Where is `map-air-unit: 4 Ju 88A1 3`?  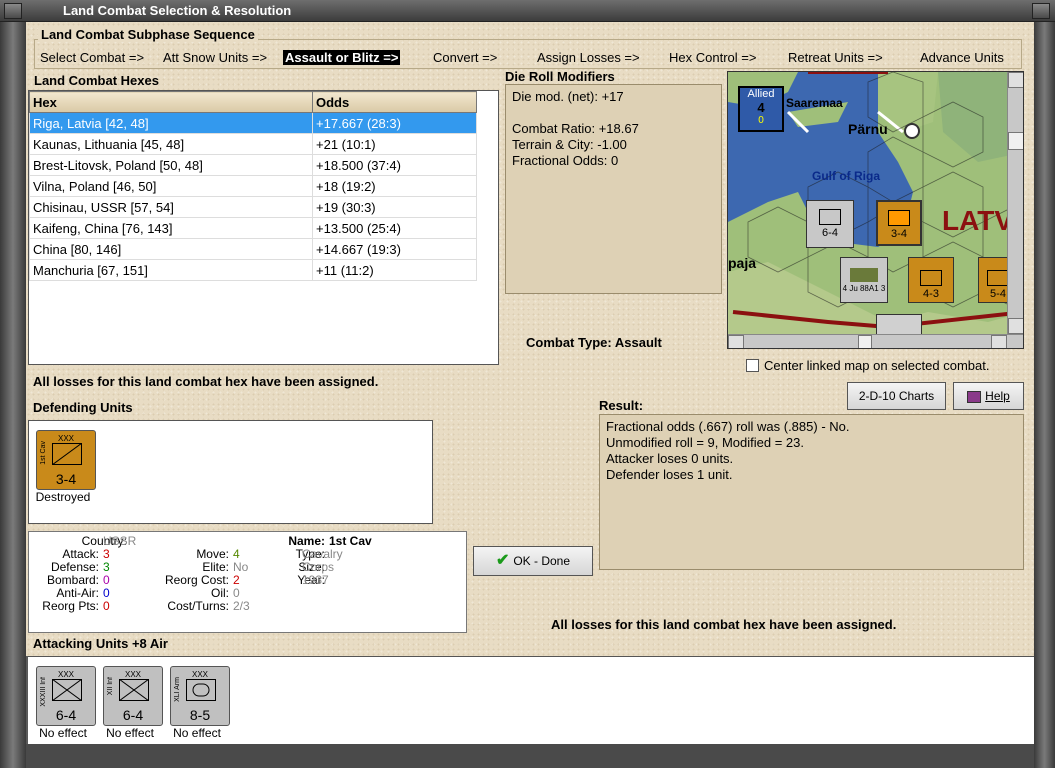
map-air-unit: 4 Ju 88A1 3 is located at coordinates (864, 280).